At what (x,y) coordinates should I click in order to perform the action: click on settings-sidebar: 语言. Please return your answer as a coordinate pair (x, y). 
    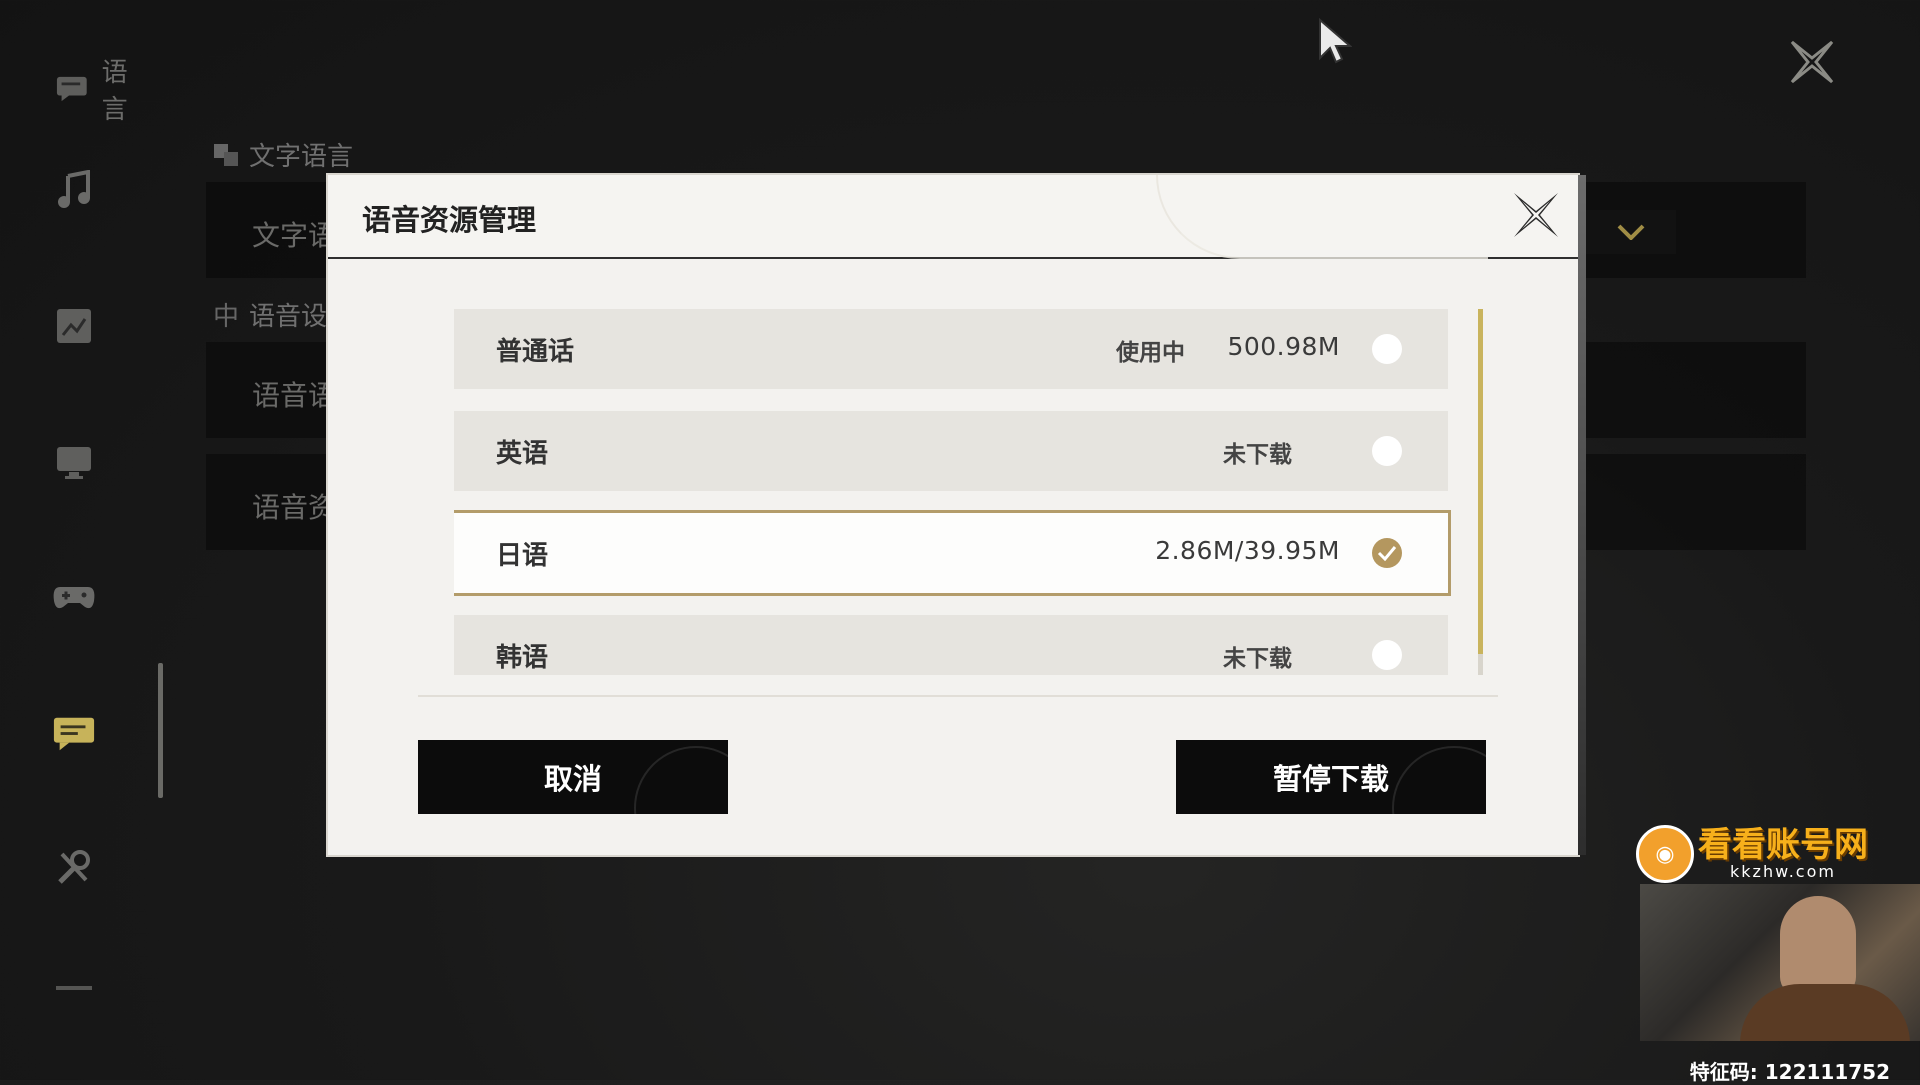
    Looking at the image, I should click on (81, 540).